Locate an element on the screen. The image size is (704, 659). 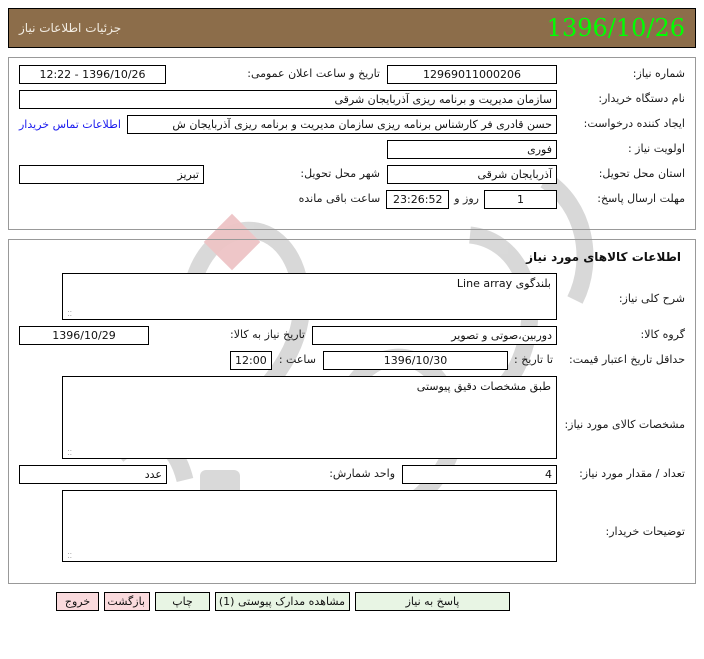
need-number-label: شماره نیاز: is located at coordinates (658, 73).